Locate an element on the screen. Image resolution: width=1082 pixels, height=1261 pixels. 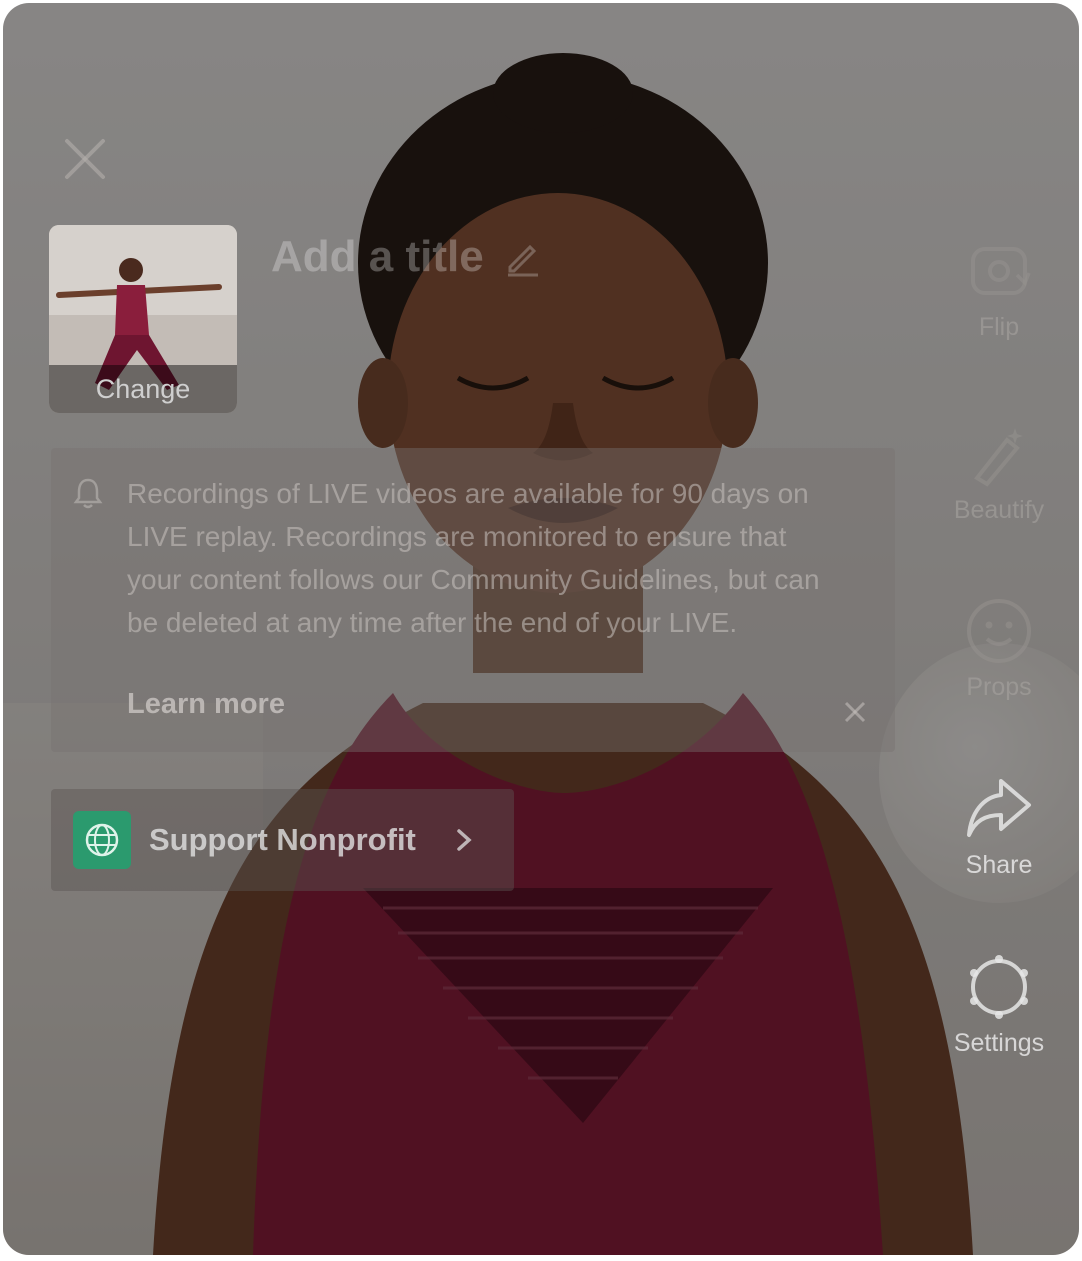
smiley-face-icon is located at coordinates (999, 631).